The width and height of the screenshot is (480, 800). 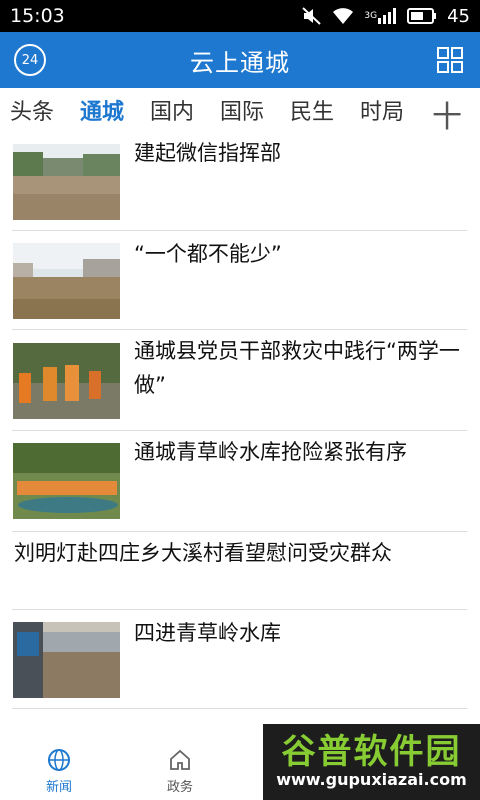 I want to click on page-title: 云上通城, so click(x=240, y=62).